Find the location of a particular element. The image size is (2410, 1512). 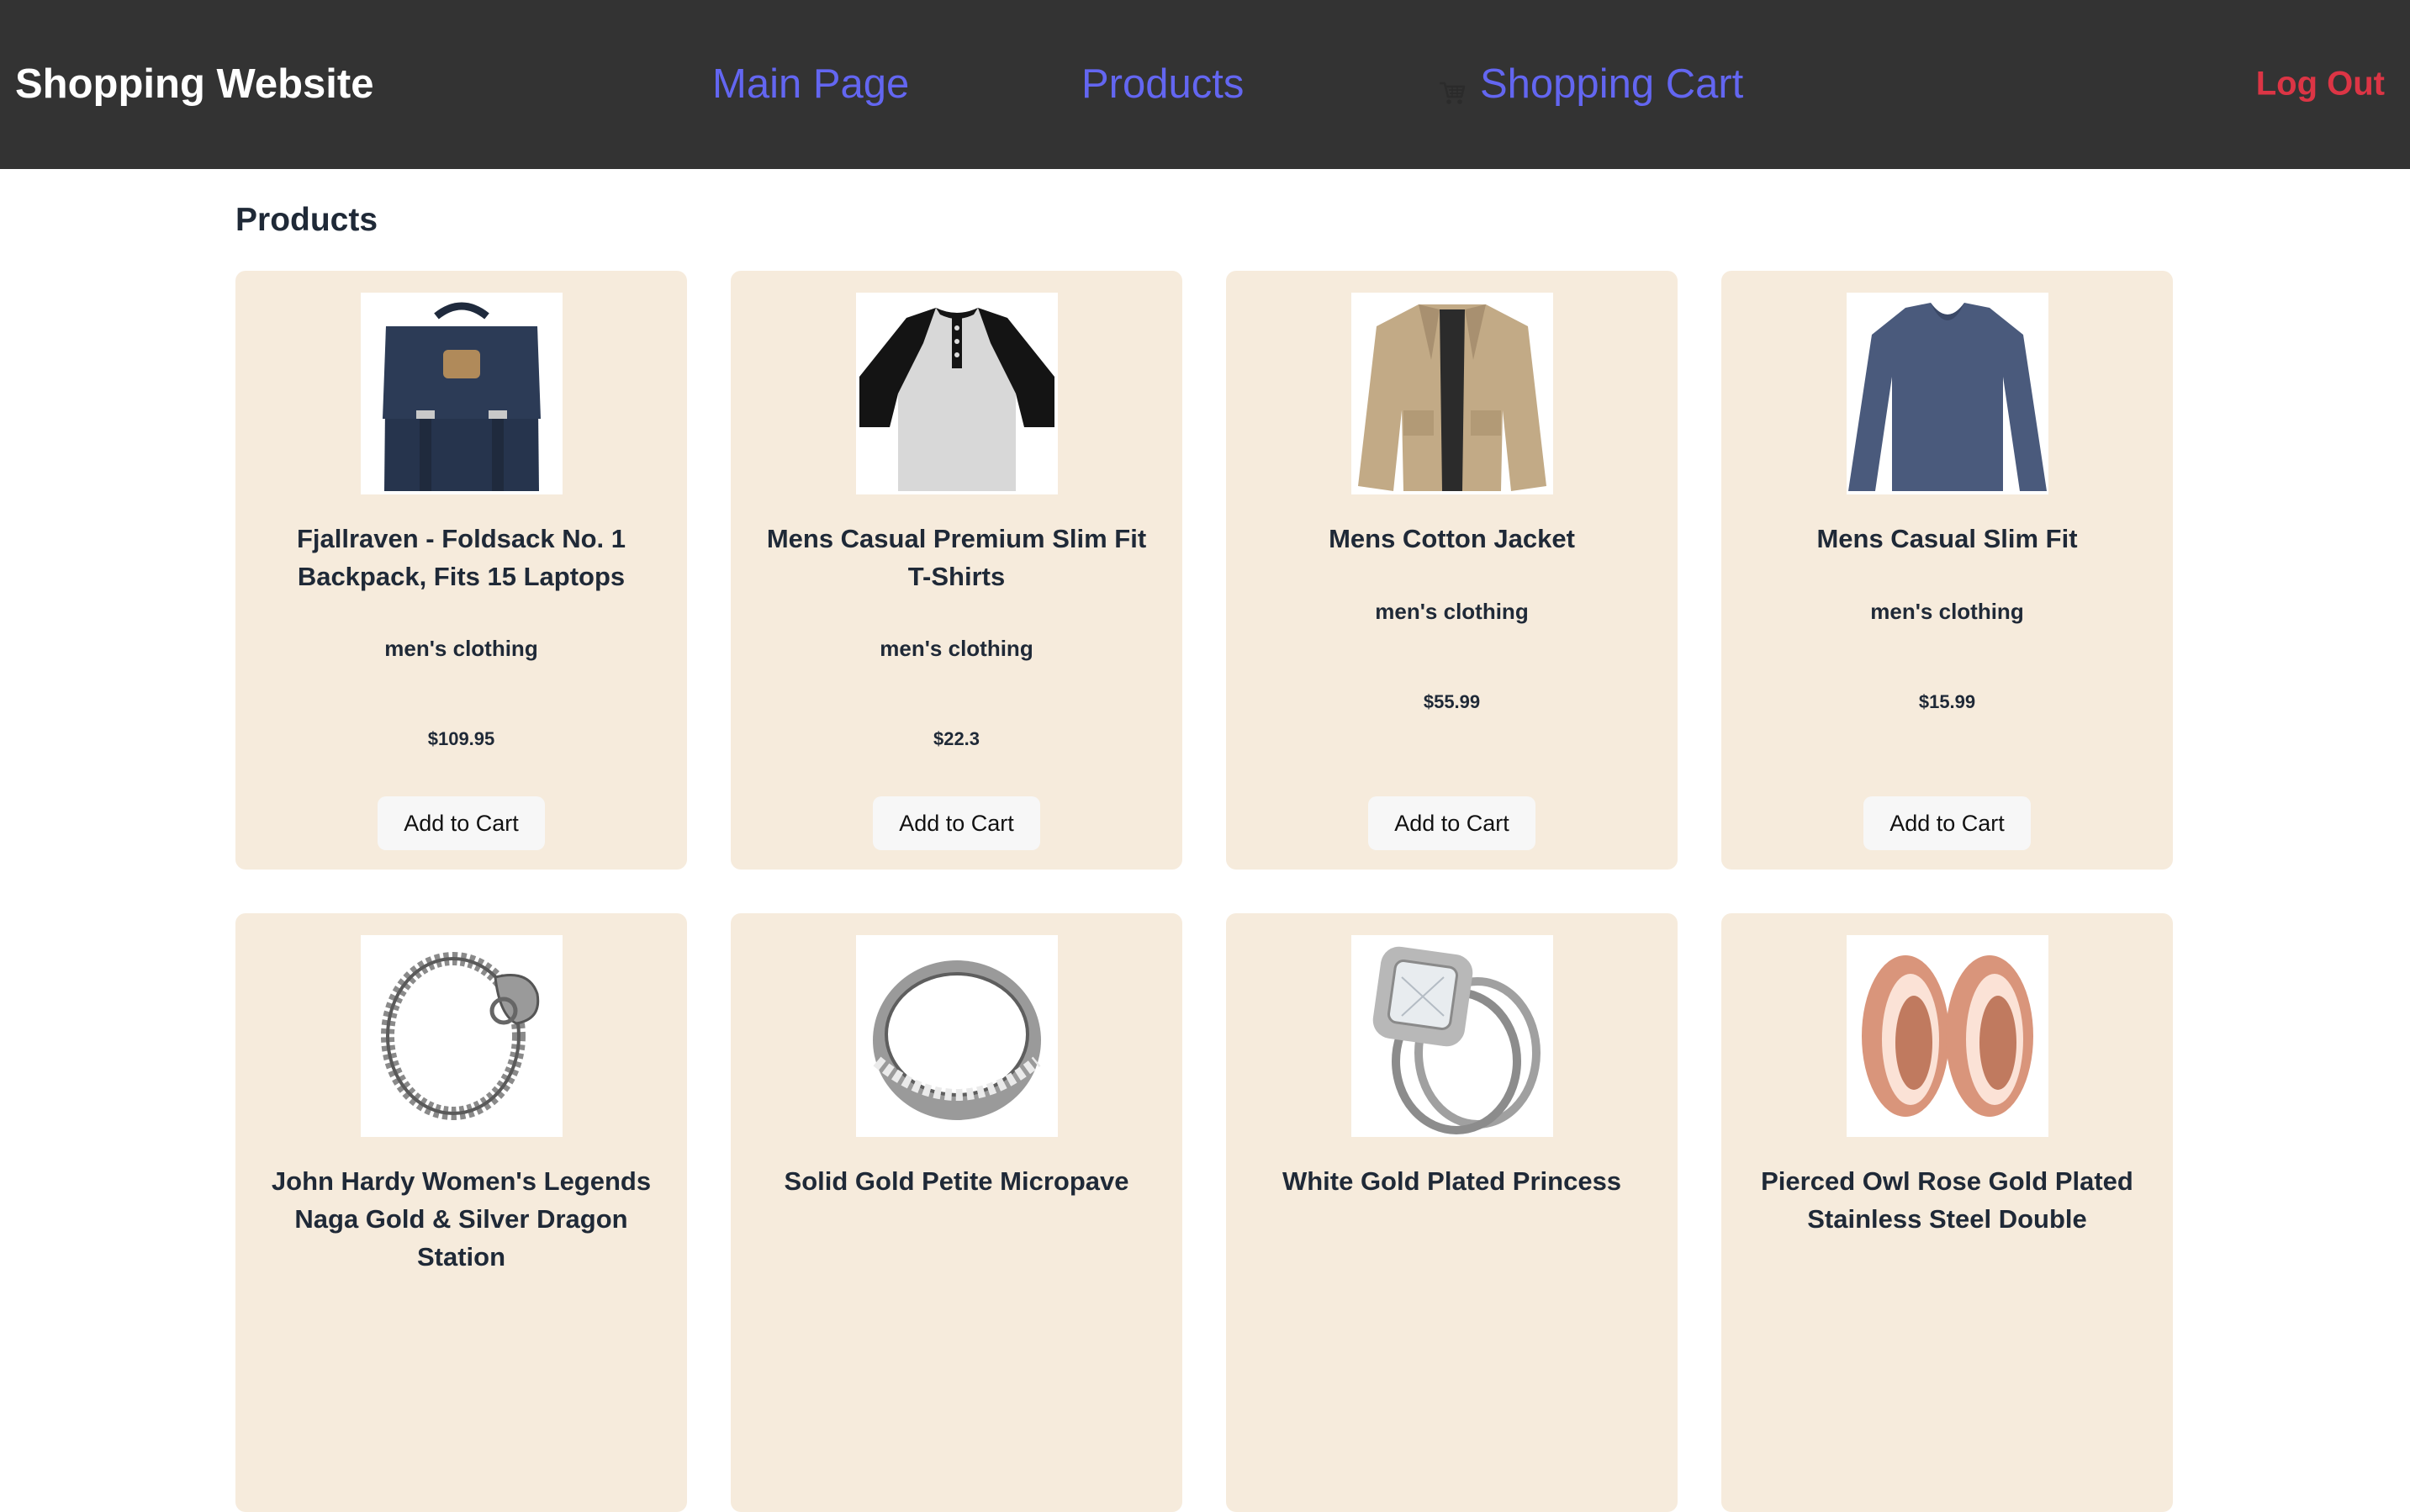

nav-shopping-cart-link: Shopping Cart is located at coordinates (1590, 84).